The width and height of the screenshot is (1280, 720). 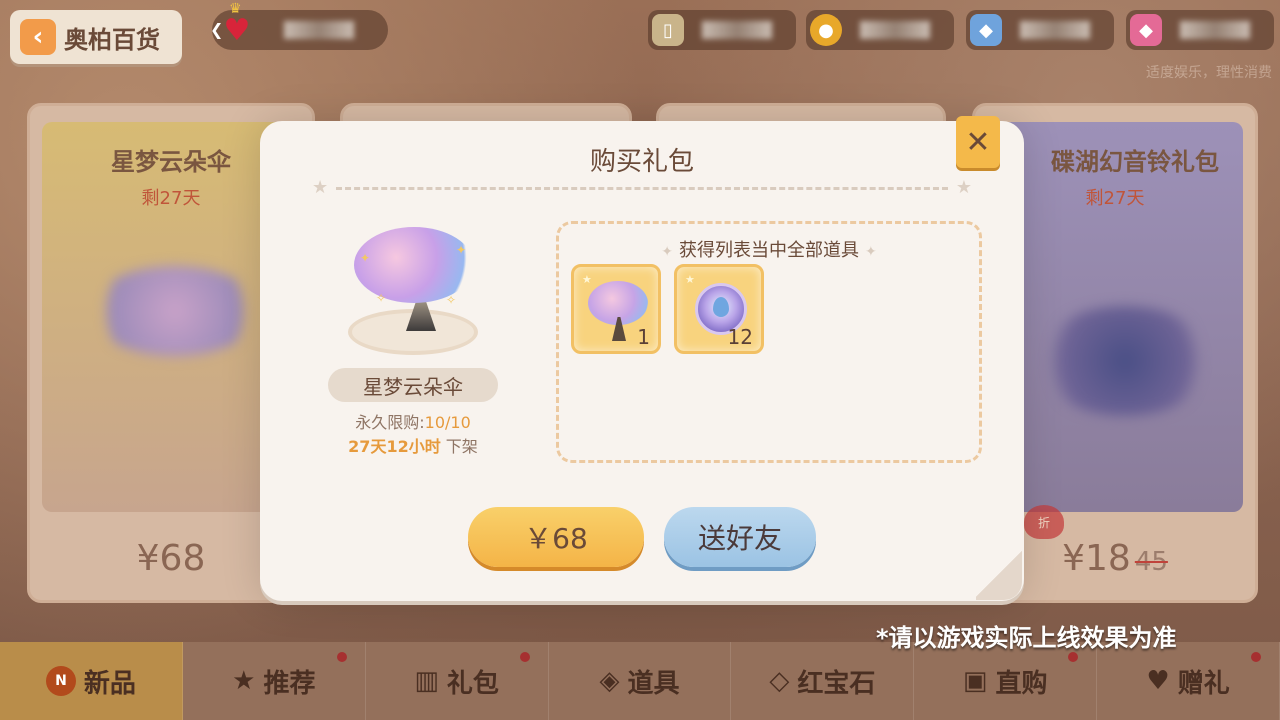 What do you see at coordinates (414, 265) in the screenshot?
I see `cloud-umbrella-icon` at bounding box center [414, 265].